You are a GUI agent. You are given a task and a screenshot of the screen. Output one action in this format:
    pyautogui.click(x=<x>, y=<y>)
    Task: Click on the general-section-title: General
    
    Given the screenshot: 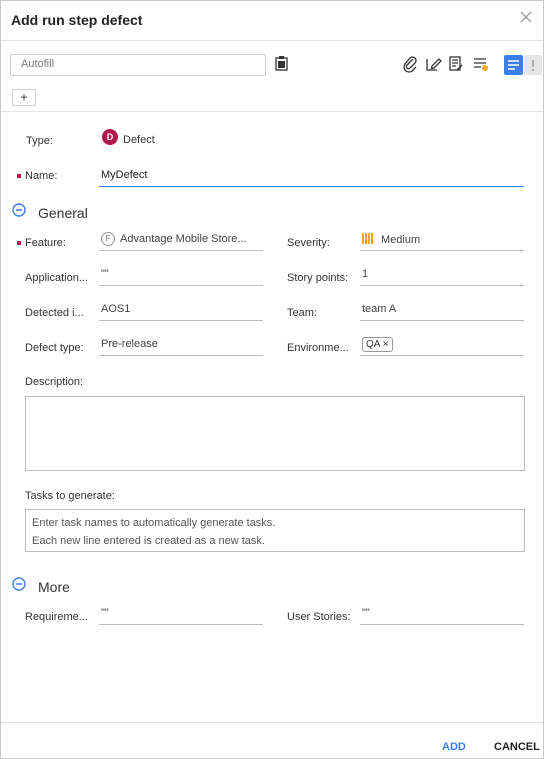 What is the action you would take?
    pyautogui.click(x=63, y=213)
    